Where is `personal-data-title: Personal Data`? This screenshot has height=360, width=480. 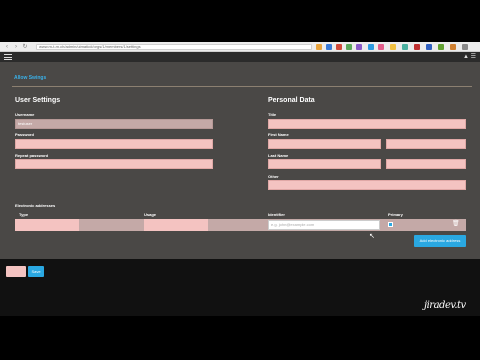 personal-data-title: Personal Data is located at coordinates (291, 100).